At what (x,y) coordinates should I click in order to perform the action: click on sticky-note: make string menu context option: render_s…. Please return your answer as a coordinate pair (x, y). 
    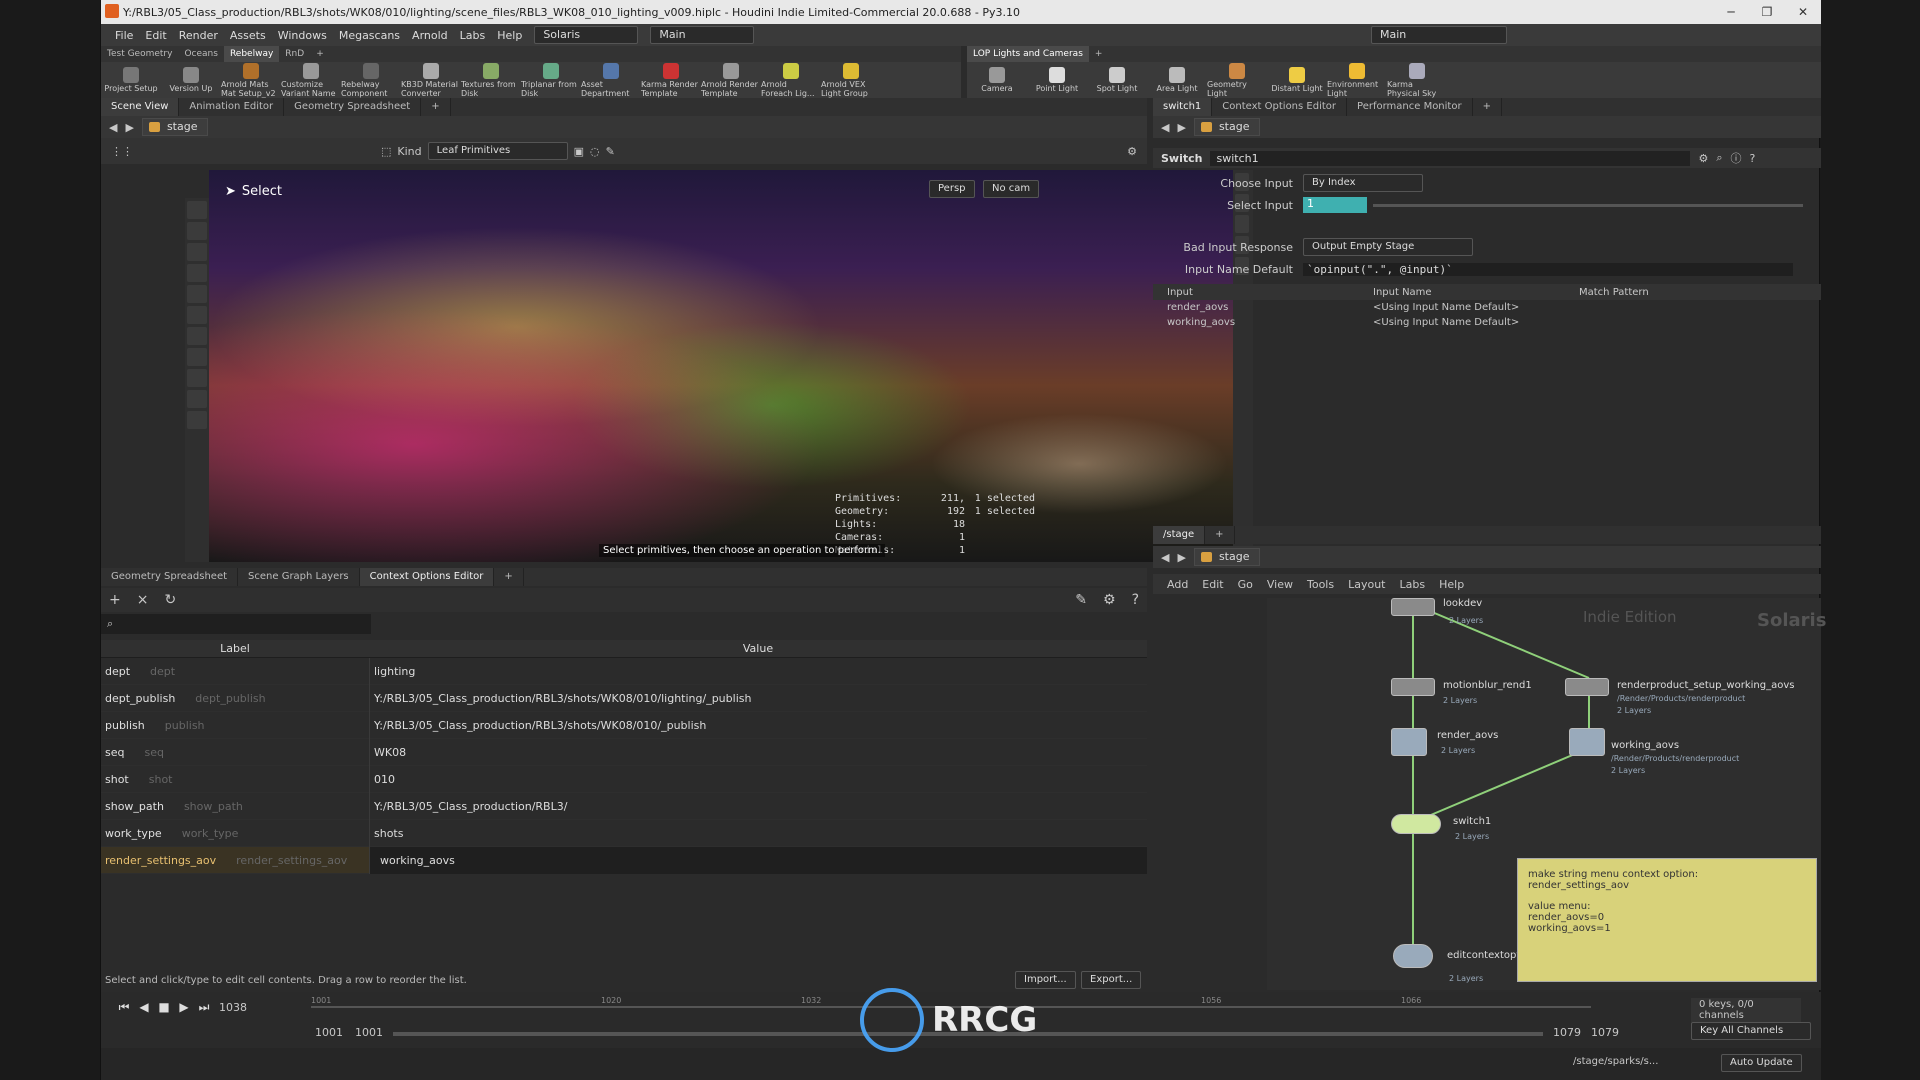
    Looking at the image, I should click on (1667, 920).